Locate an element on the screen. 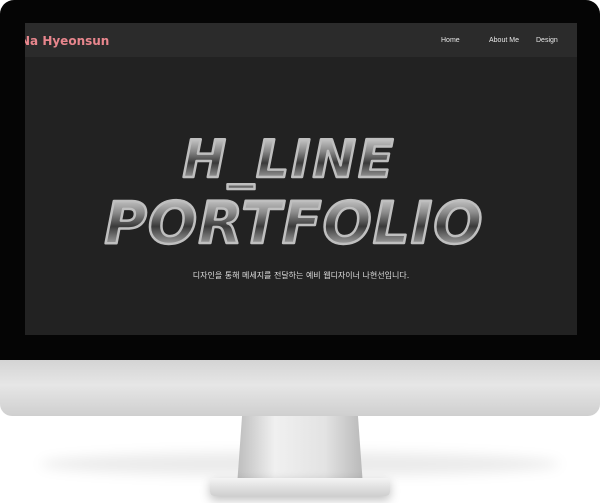 Image resolution: width=600 pixels, height=503 pixels. hero-title-line2: PORTFOLIO is located at coordinates (293, 223).